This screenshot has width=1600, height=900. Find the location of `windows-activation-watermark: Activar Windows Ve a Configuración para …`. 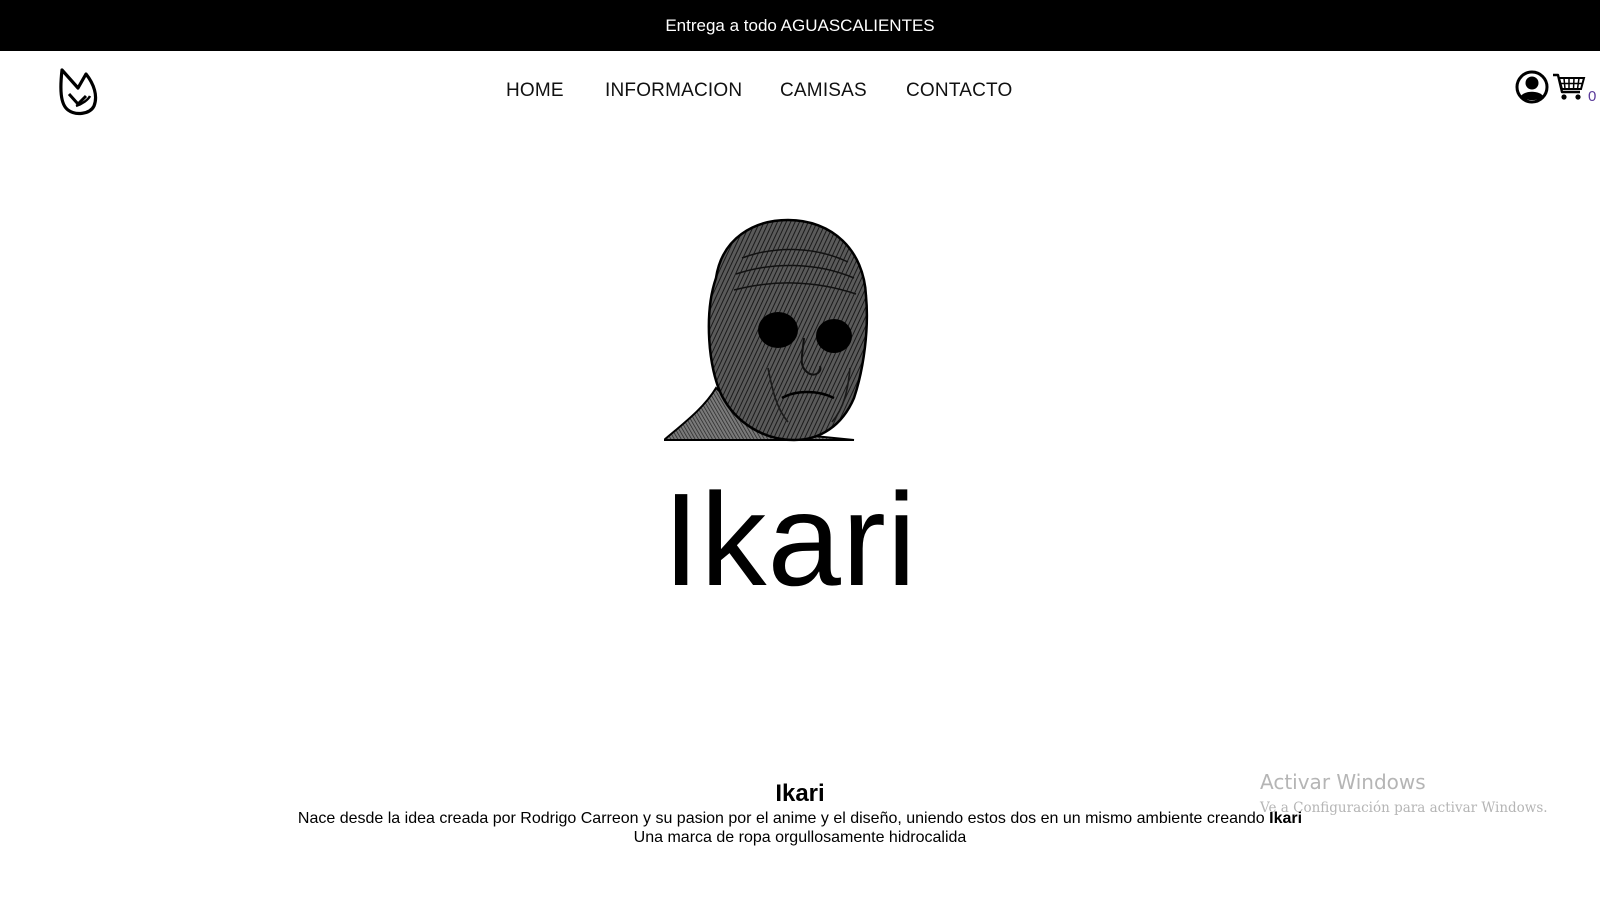

windows-activation-watermark: Activar Windows Ve a Configuración para … is located at coordinates (1404, 793).